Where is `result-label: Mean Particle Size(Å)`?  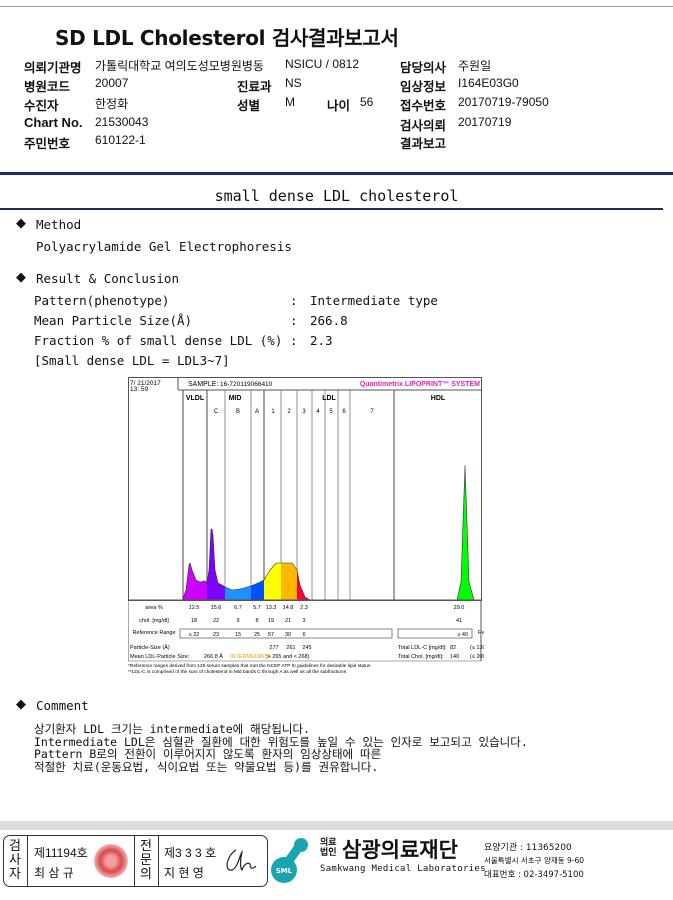
result-label: Mean Particle Size(Å) is located at coordinates (113, 320).